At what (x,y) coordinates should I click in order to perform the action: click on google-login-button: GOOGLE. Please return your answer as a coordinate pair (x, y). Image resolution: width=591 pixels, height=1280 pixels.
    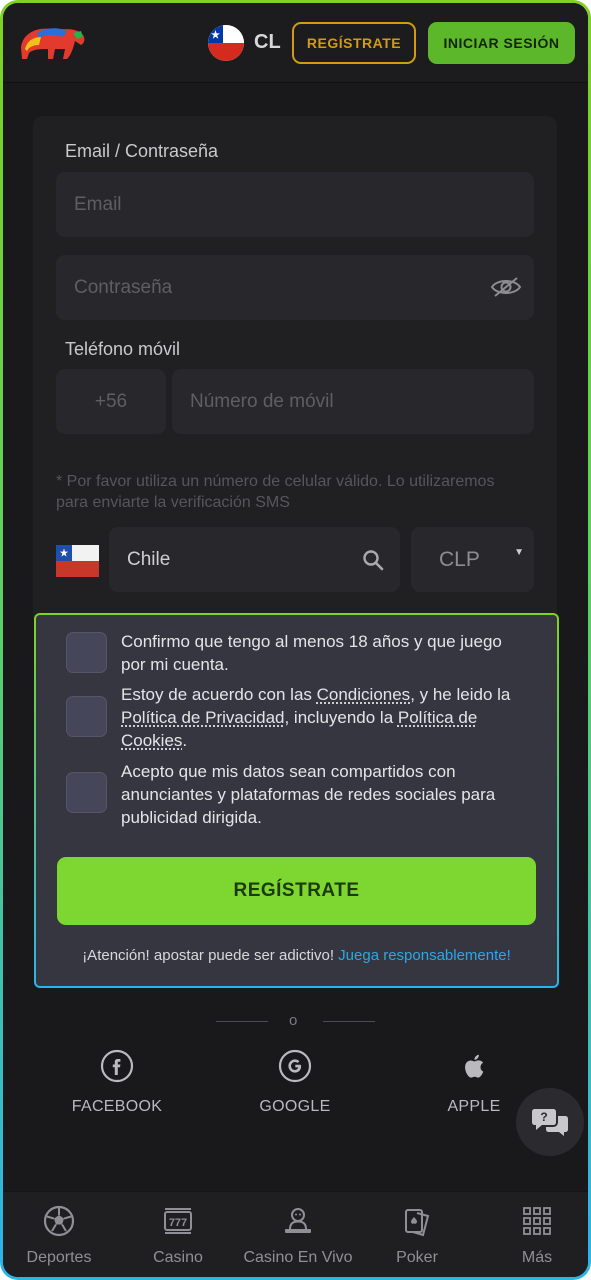
    Looking at the image, I should click on (295, 1082).